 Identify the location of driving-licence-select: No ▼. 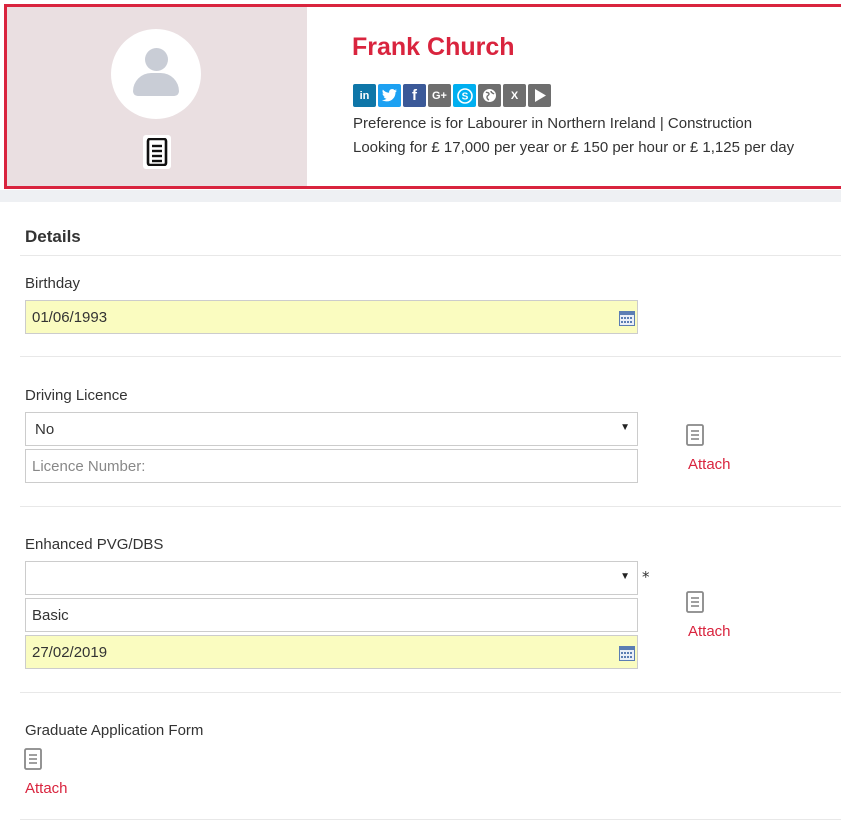
(331, 429).